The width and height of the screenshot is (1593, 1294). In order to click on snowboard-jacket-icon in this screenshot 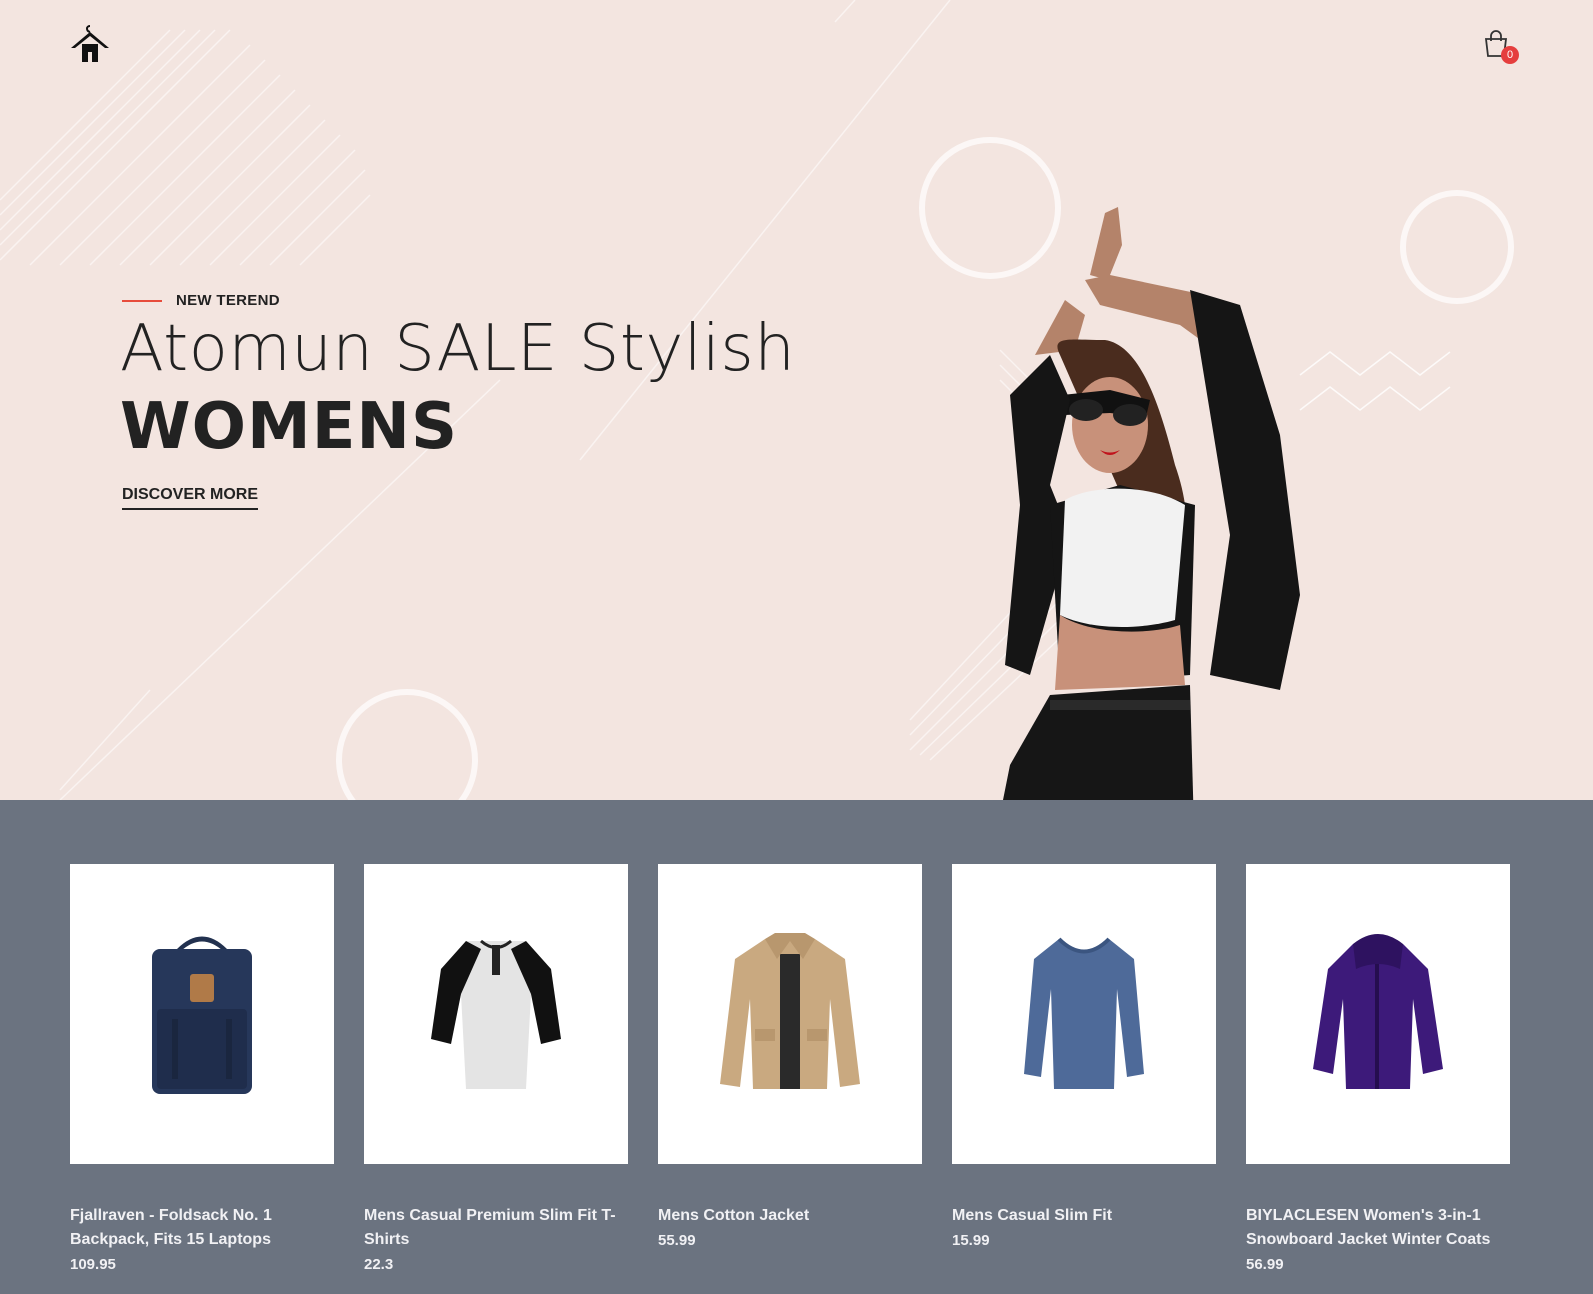, I will do `click(1378, 1011)`.